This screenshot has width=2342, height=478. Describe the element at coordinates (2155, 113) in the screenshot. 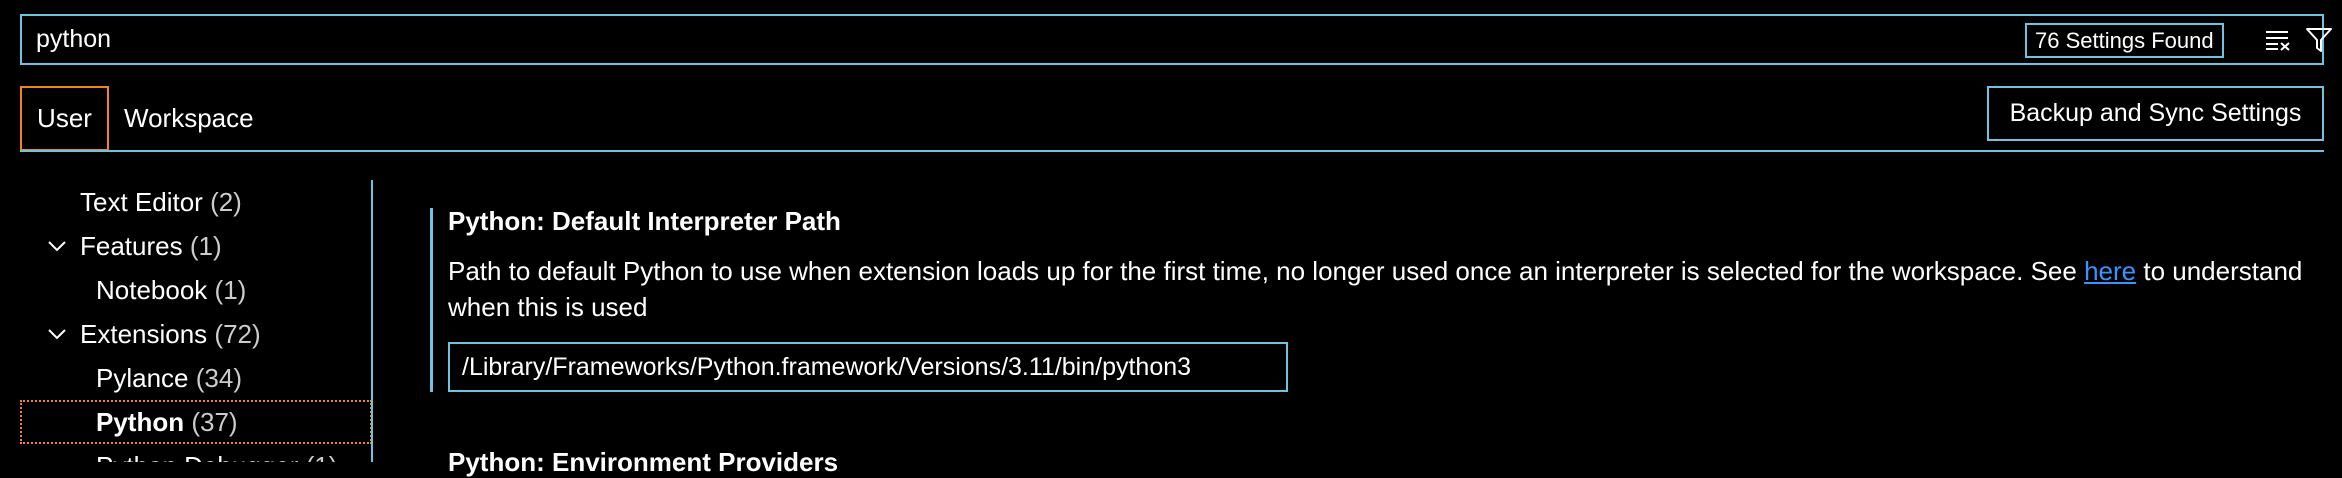

I see `backup-sync-settings-button: Backup and Sync Settings` at that location.